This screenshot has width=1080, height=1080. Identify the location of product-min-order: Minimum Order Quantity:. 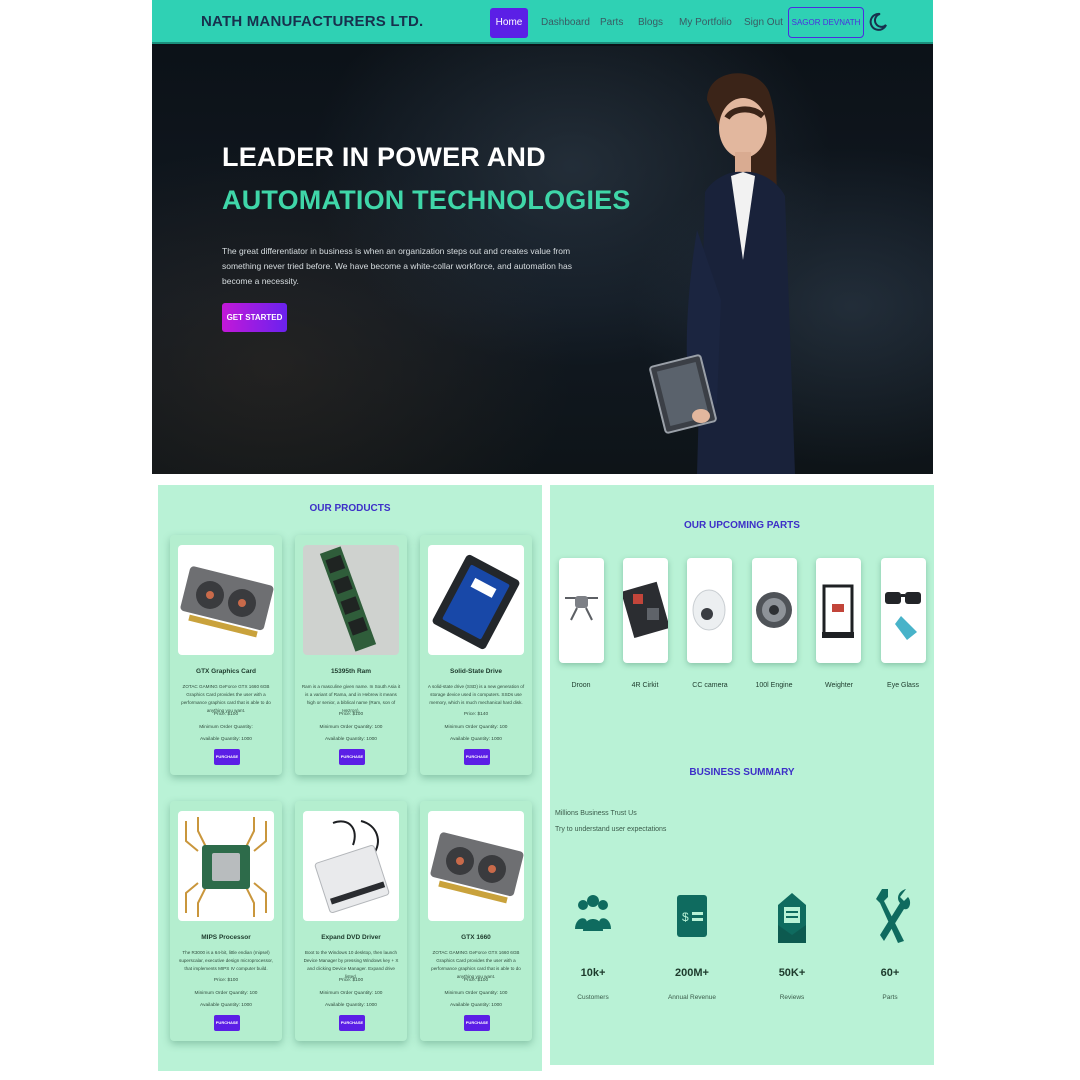
(226, 727).